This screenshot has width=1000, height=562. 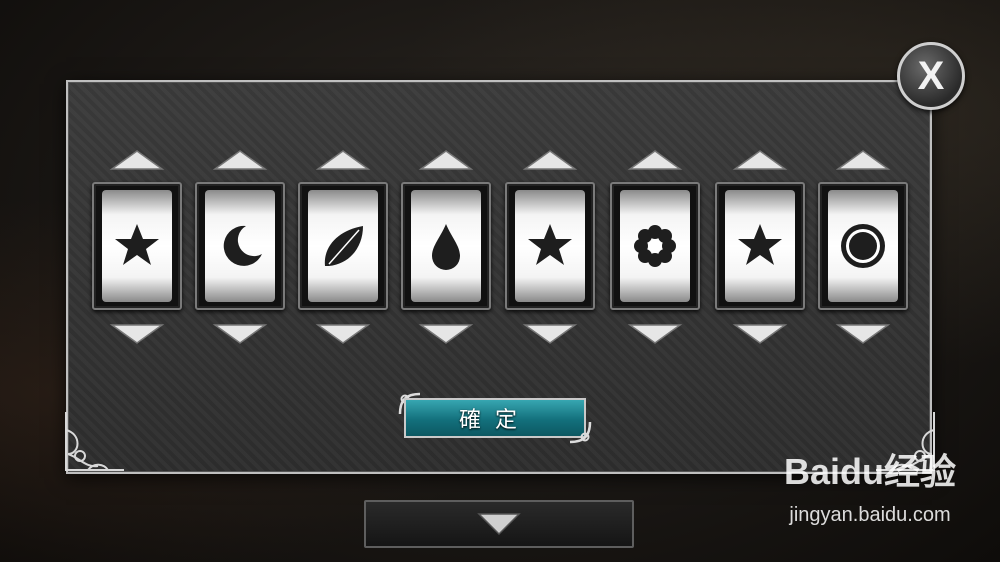 I want to click on sun-icon, so click(x=863, y=246).